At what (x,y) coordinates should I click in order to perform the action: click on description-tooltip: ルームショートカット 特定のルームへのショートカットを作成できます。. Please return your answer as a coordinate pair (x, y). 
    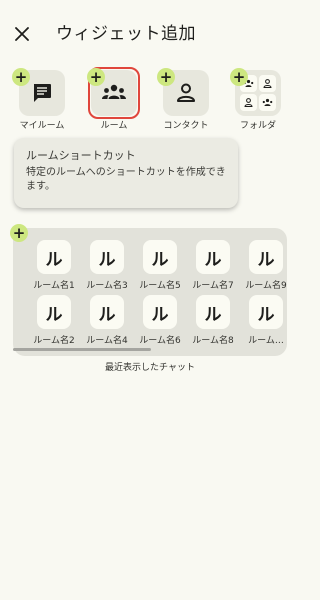
    Looking at the image, I should click on (126, 173).